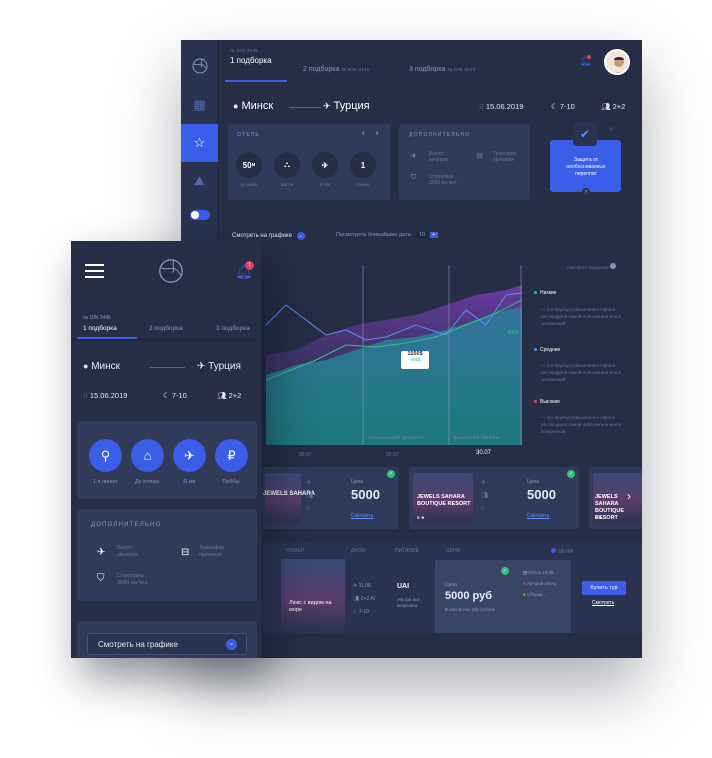 The image size is (712, 758). I want to click on legend-mid: Средние, so click(547, 350).